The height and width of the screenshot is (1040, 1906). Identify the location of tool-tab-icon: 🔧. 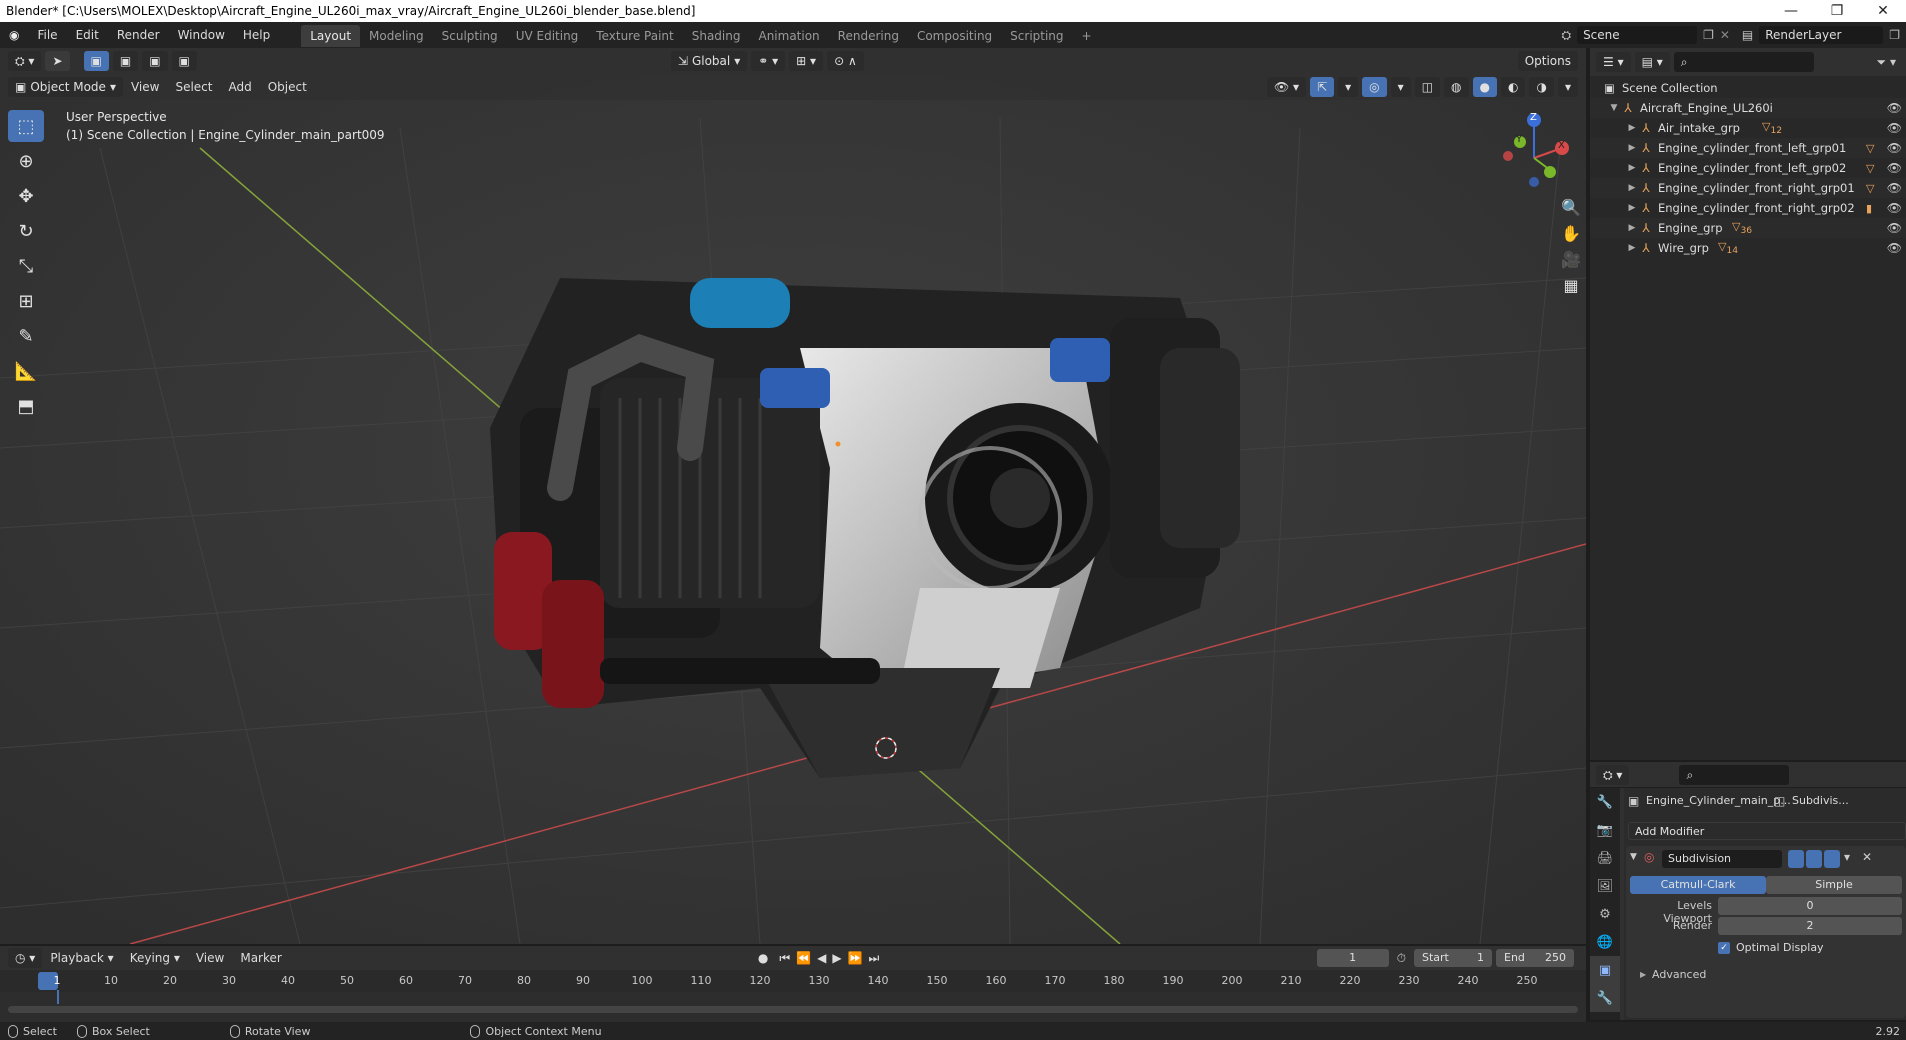
(1605, 802).